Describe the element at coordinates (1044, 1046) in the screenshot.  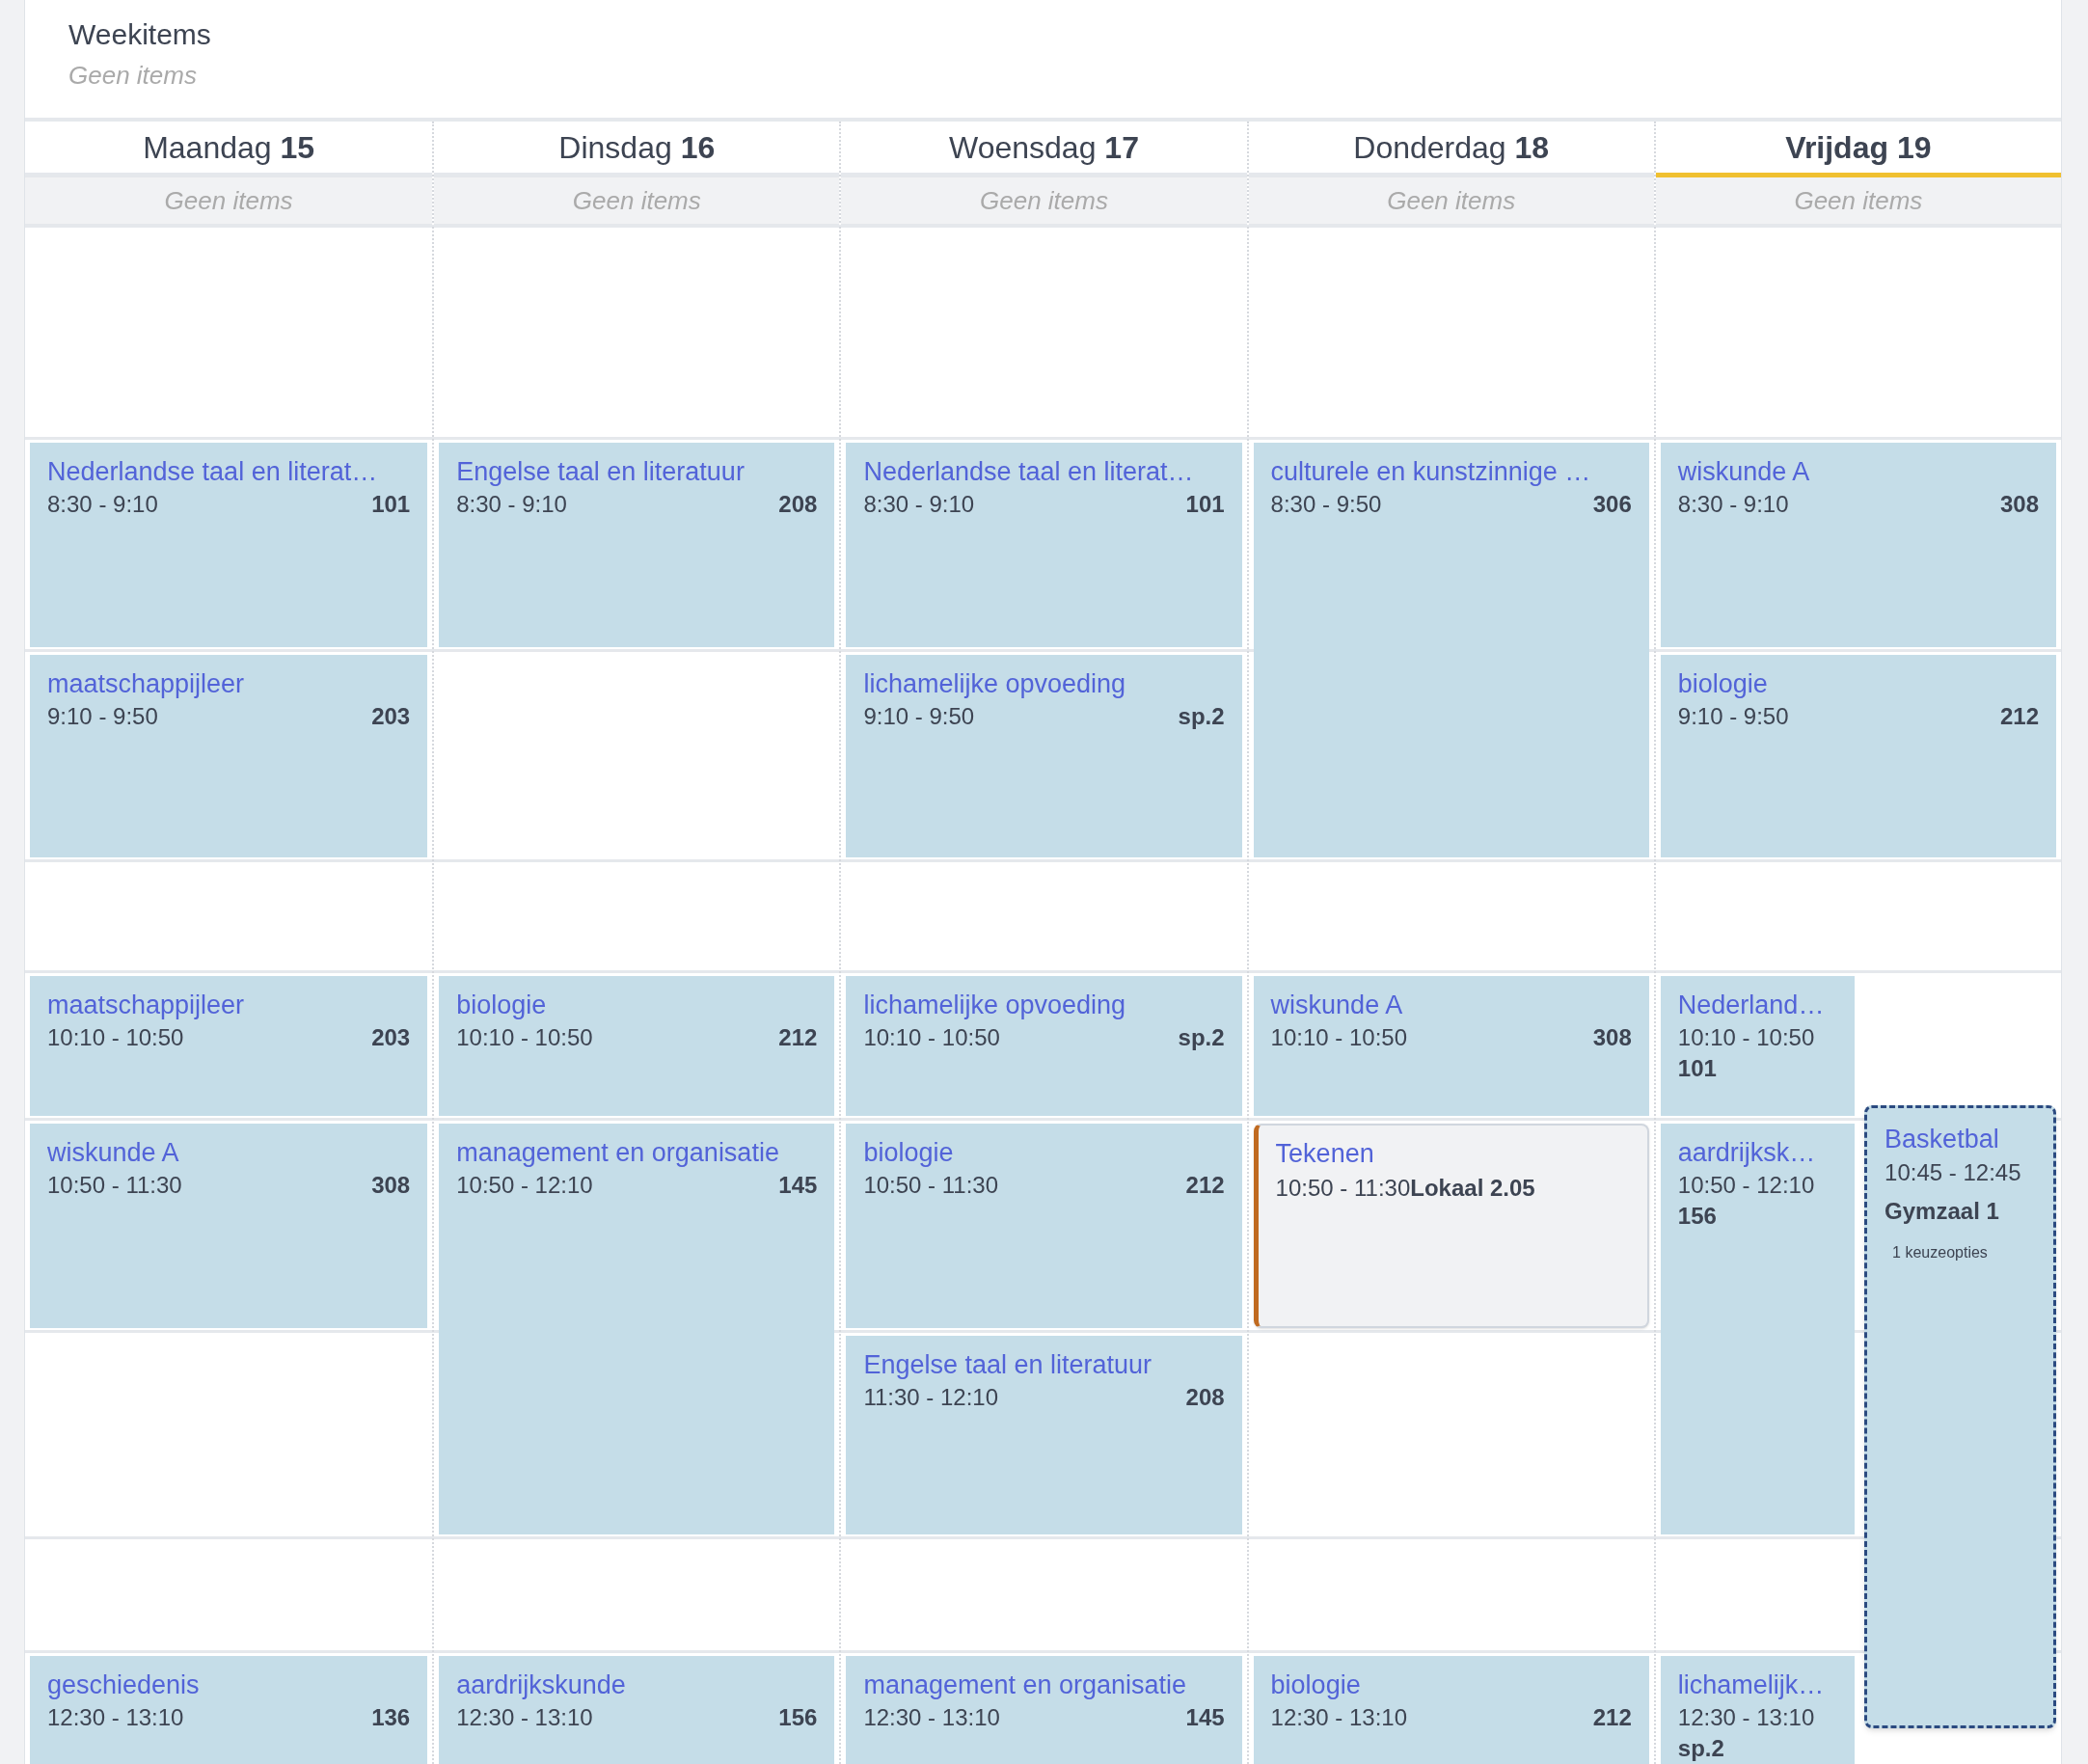
I see `lesson-card: lichamelijke opvoeding 10:10 - 10:50 sp.2` at that location.